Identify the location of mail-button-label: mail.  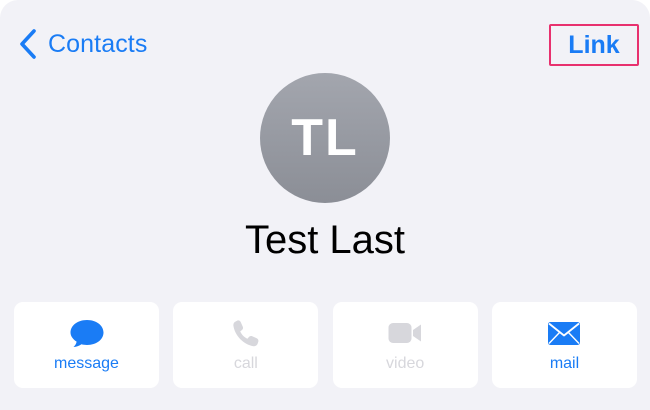
(564, 363).